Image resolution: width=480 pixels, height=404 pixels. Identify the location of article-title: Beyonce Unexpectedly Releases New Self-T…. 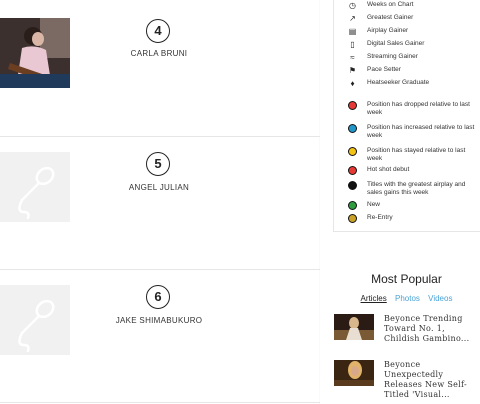
(432, 380).